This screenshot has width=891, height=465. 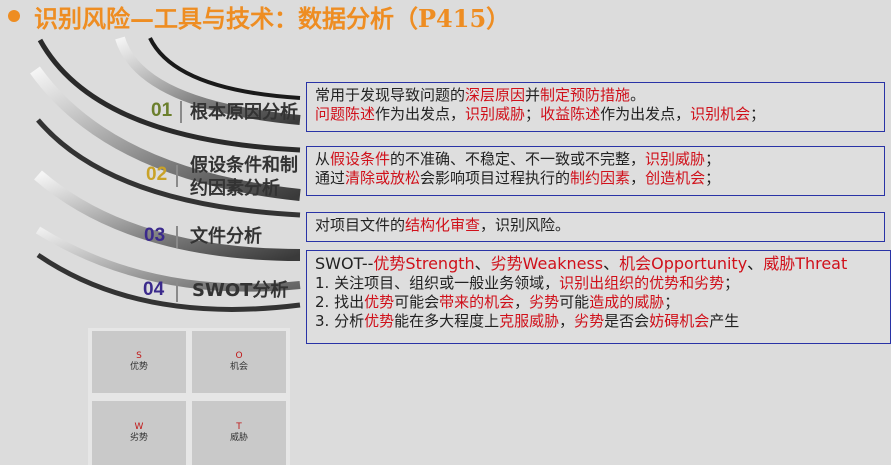 What do you see at coordinates (235, 188) in the screenshot?
I see `item-label-02-line2: 约因素分析` at bounding box center [235, 188].